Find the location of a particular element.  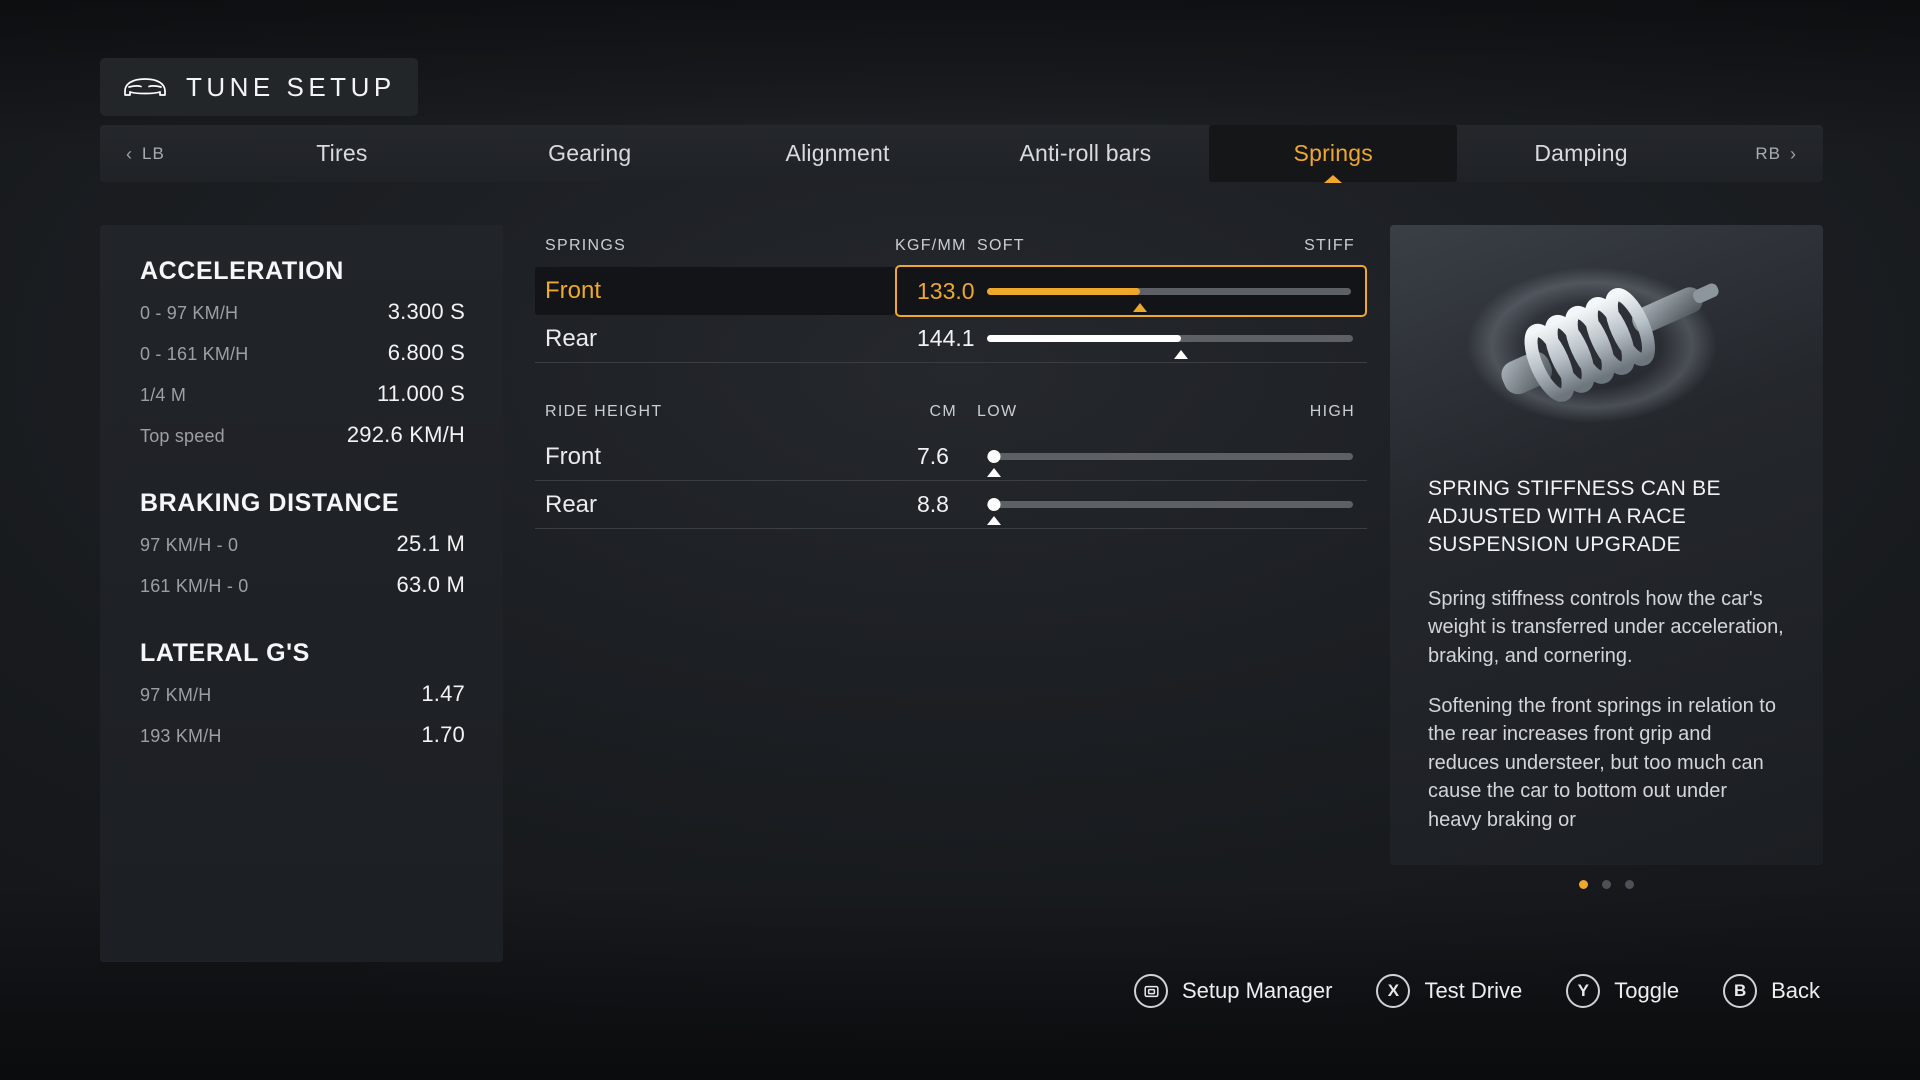

springs-min-label: SOFT is located at coordinates (1001, 245).